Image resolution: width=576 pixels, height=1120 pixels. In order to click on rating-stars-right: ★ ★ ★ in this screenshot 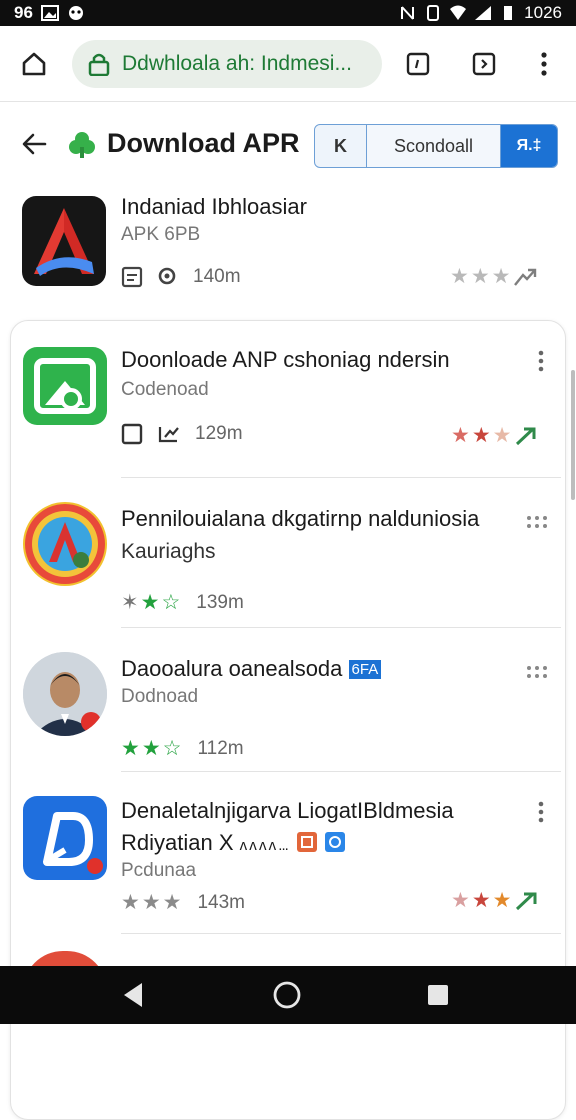, I will do `click(496, 900)`.